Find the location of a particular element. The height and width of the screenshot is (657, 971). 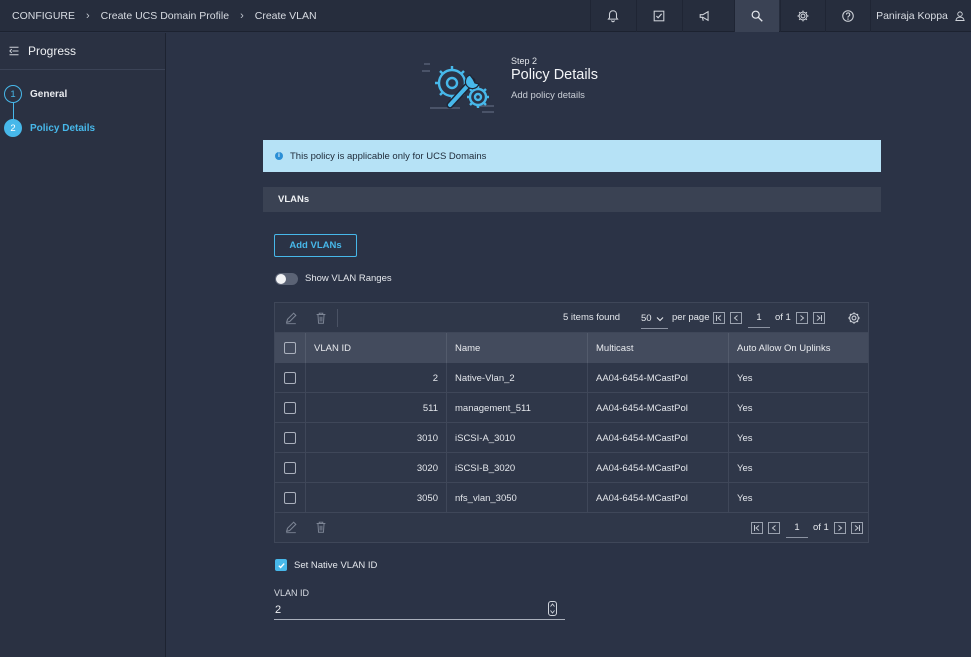

notifications-button is located at coordinates (612, 16).